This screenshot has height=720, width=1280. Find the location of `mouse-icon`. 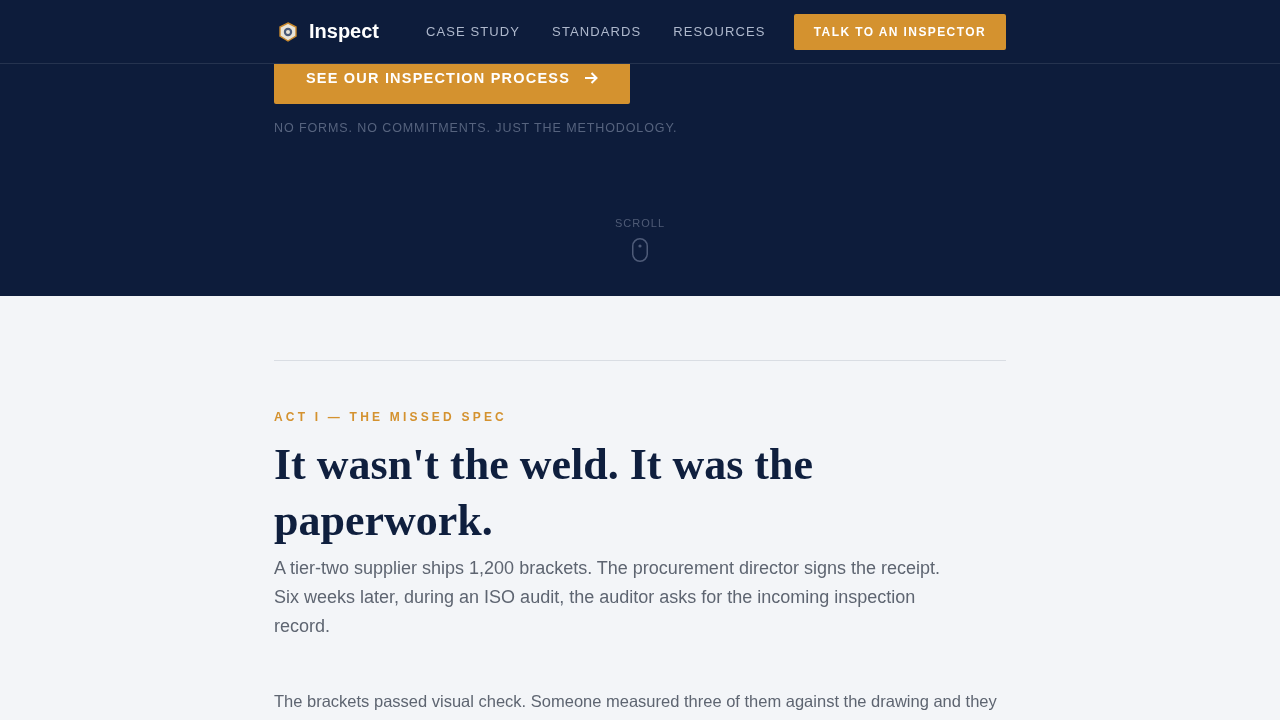

mouse-icon is located at coordinates (640, 250).